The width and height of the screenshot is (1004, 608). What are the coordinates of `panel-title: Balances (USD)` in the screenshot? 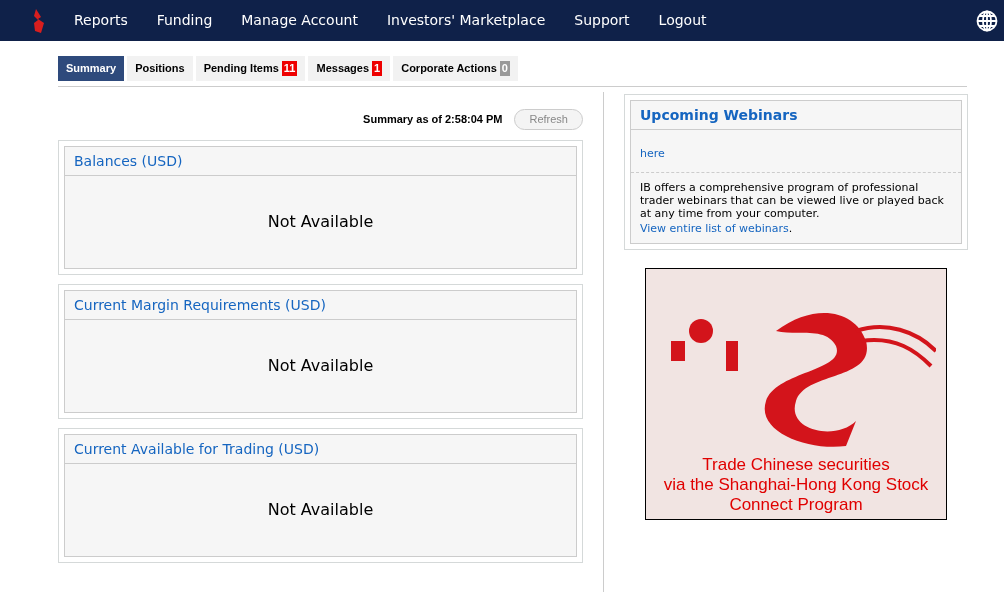 It's located at (128, 161).